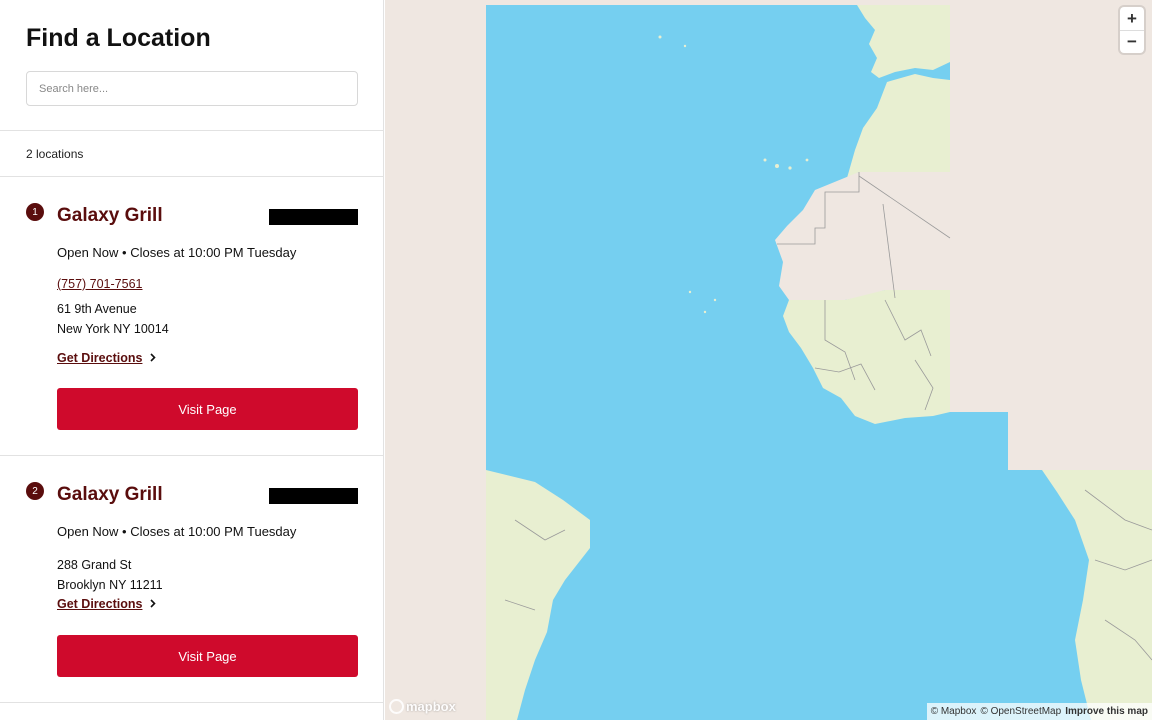 This screenshot has height=720, width=1152. I want to click on results-count-bar: 2 locations, so click(191, 154).